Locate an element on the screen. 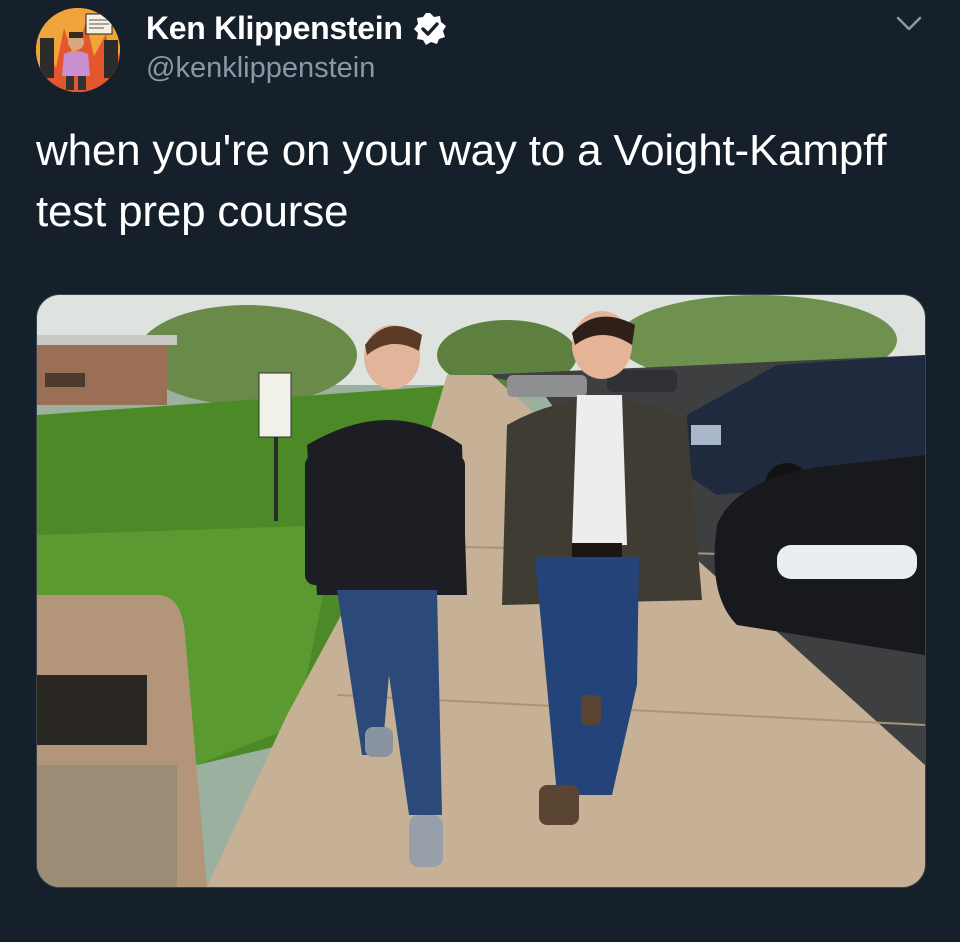 This screenshot has width=960, height=942. comic-avatar-icon is located at coordinates (78, 50).